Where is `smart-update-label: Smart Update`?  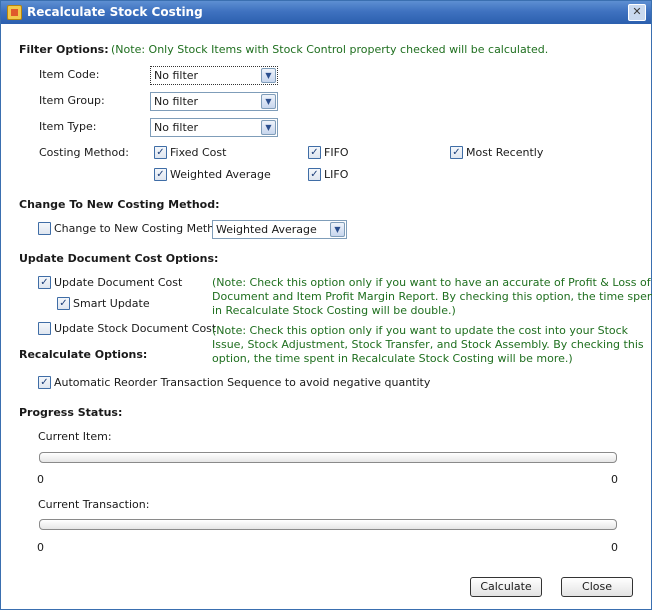
smart-update-label: Smart Update is located at coordinates (111, 303).